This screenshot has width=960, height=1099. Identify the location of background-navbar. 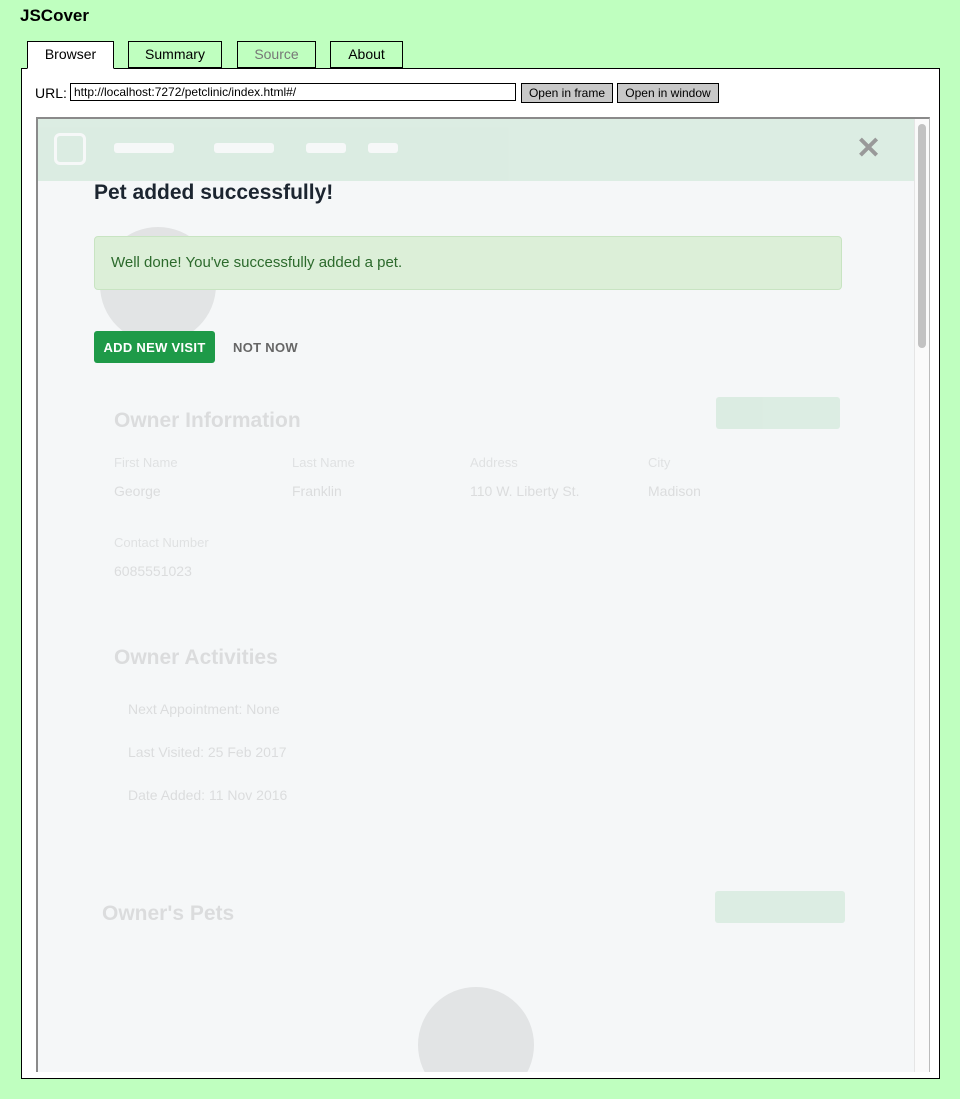
(477, 150).